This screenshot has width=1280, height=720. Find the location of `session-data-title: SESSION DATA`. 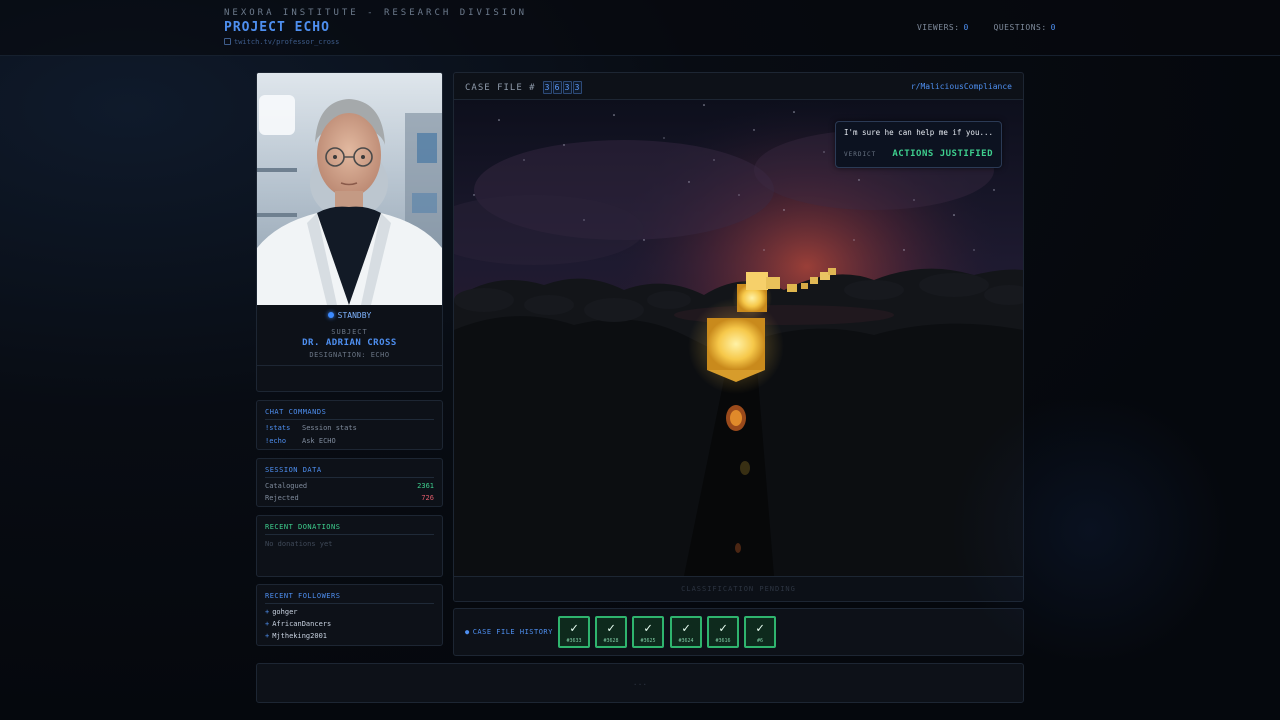

session-data-title: SESSION DATA is located at coordinates (293, 470).